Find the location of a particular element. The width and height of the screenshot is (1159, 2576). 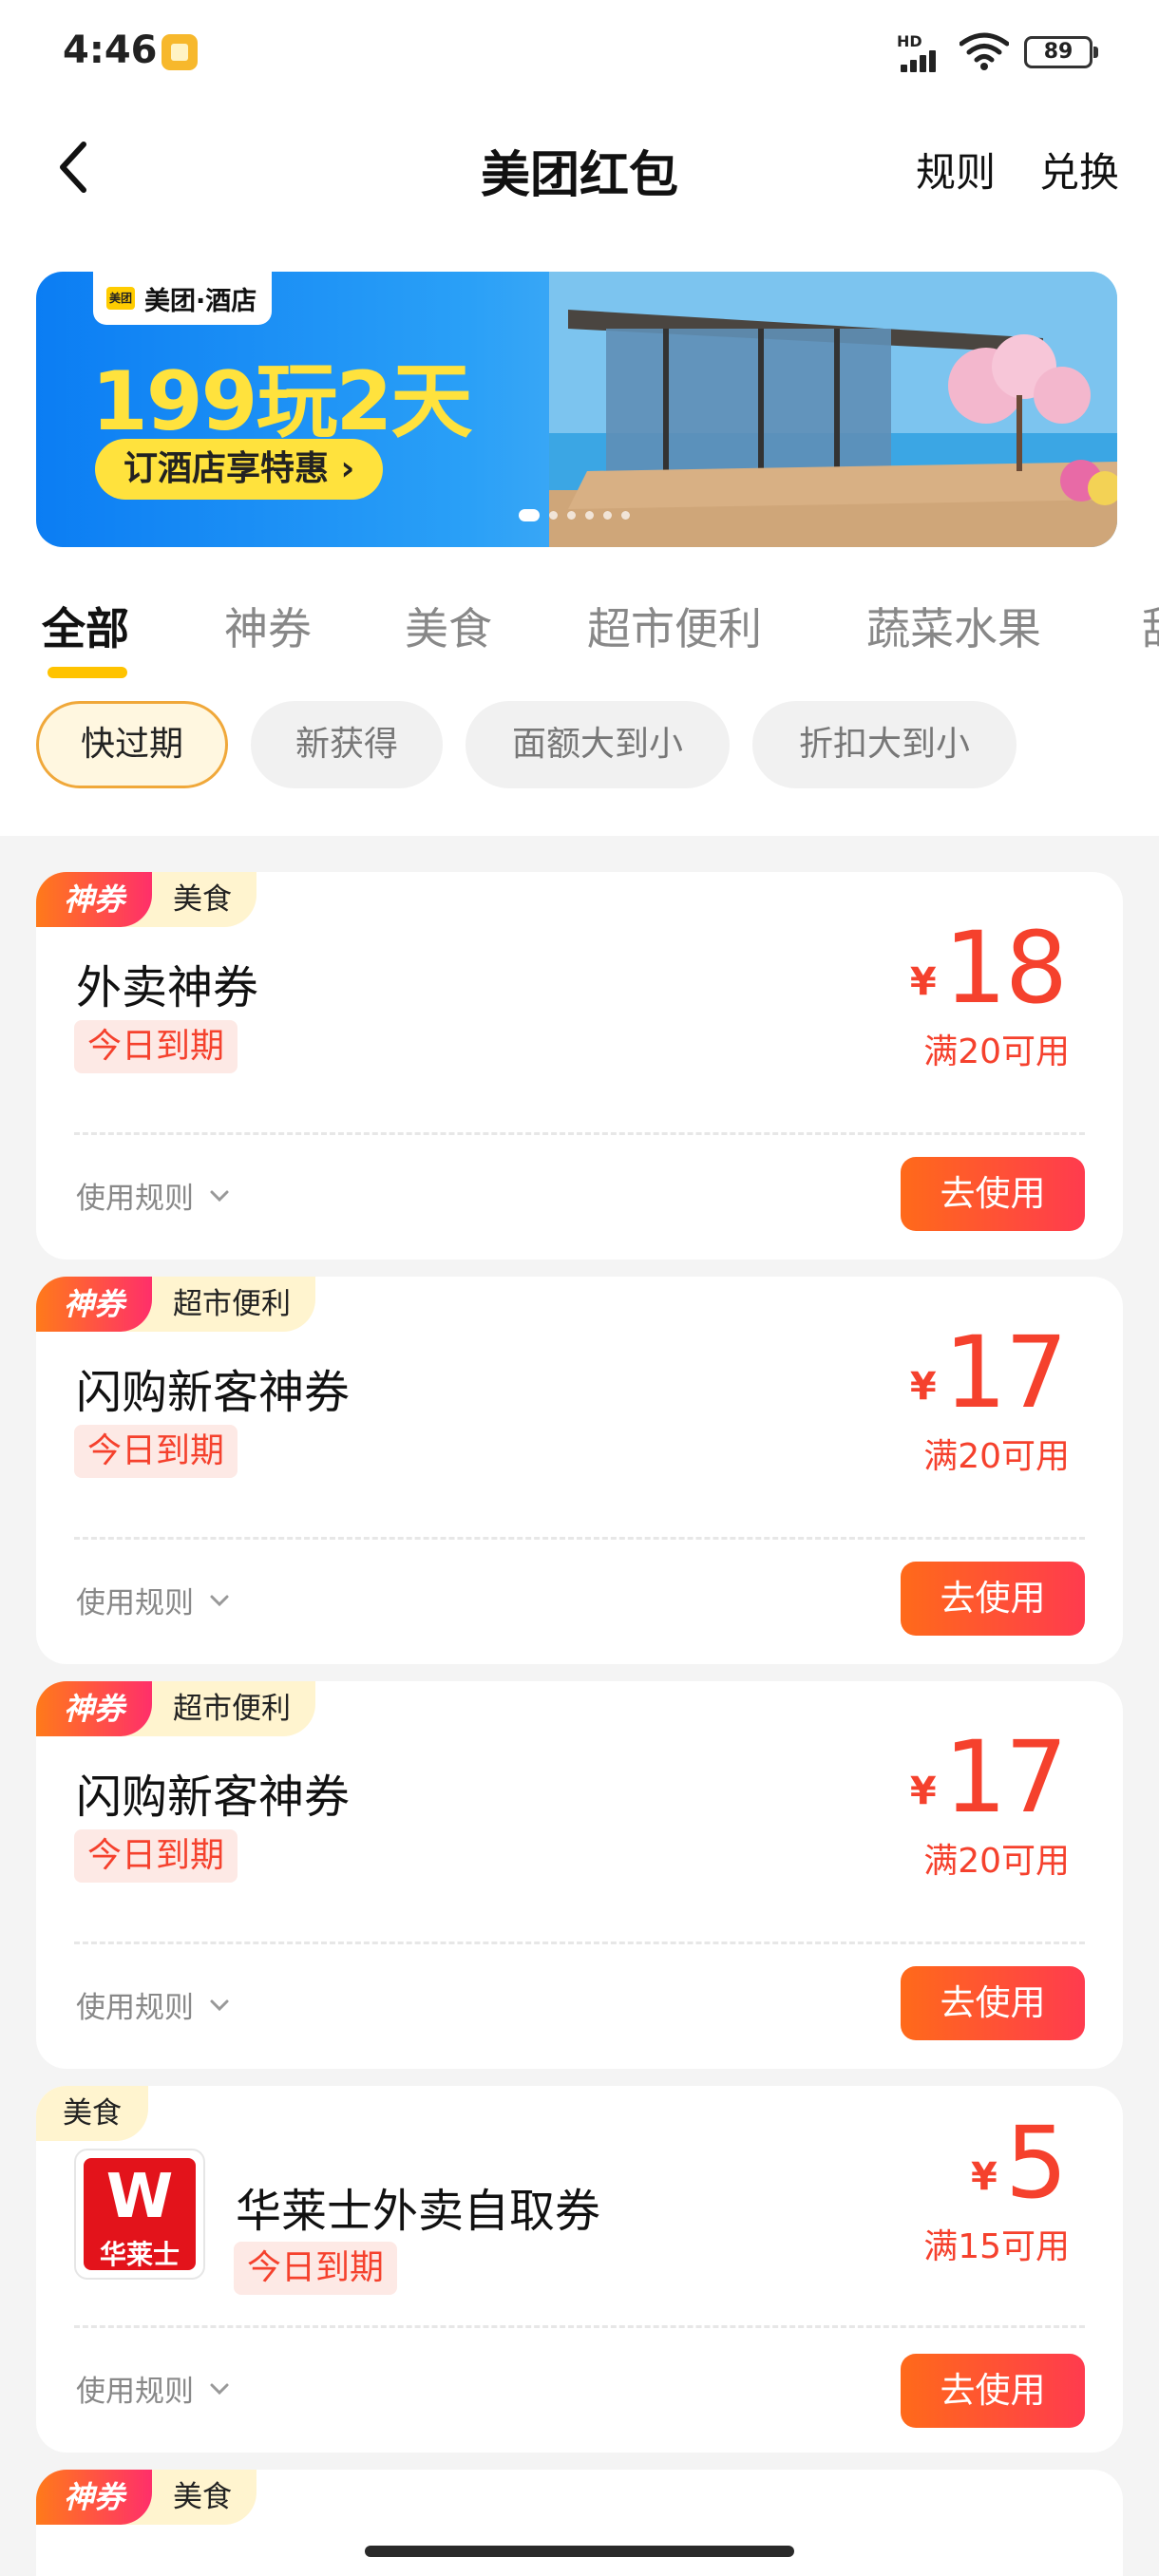

rules-link: 规则 is located at coordinates (956, 170).